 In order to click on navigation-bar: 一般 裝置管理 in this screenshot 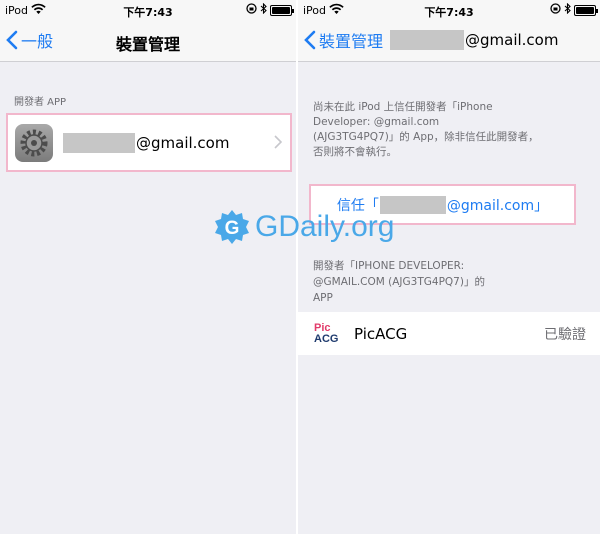, I will do `click(148, 42)`.